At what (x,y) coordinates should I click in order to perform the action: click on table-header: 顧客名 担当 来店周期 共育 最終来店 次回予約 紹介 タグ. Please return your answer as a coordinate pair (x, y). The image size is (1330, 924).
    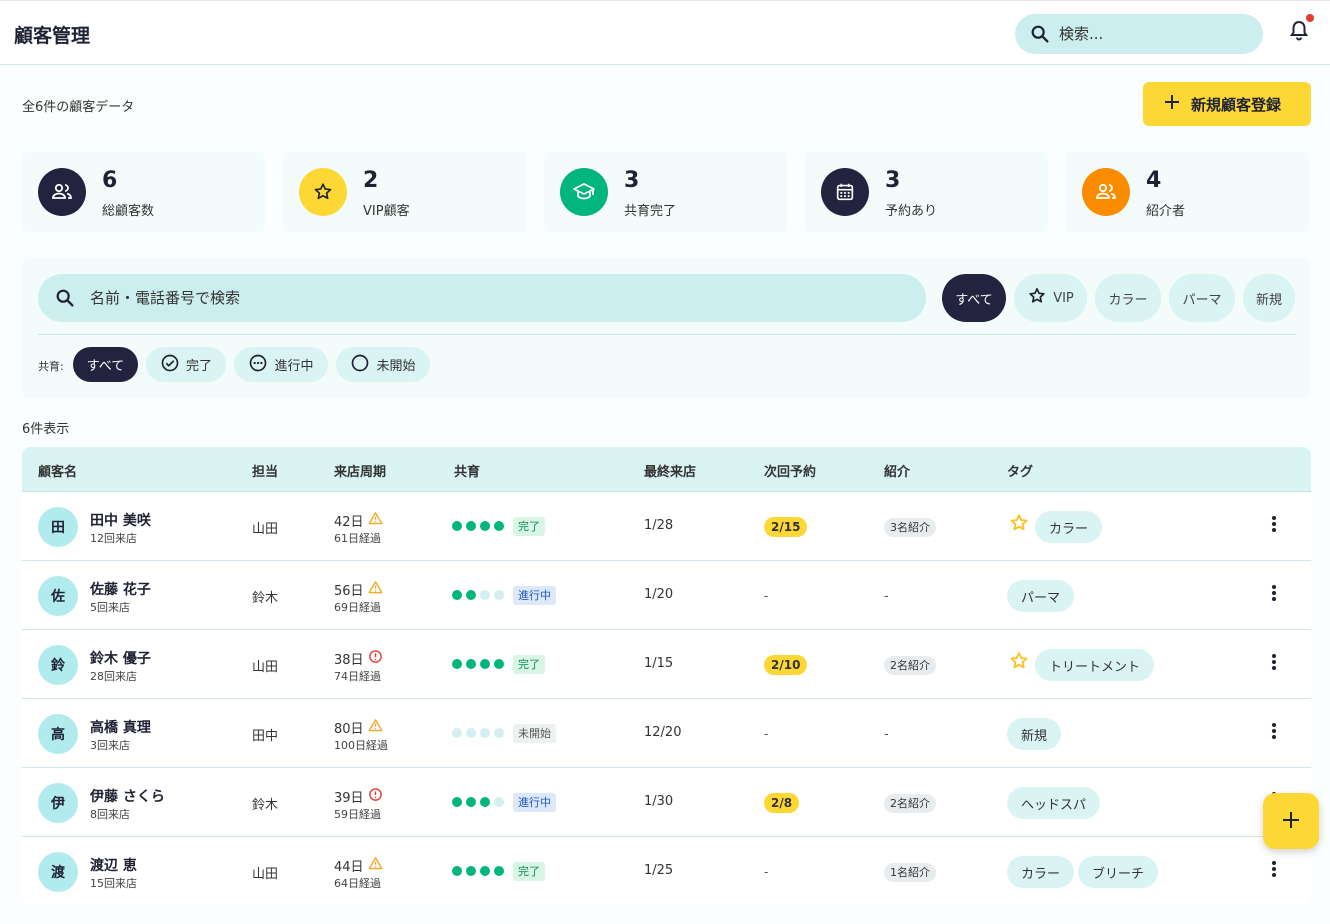
    Looking at the image, I should click on (666, 469).